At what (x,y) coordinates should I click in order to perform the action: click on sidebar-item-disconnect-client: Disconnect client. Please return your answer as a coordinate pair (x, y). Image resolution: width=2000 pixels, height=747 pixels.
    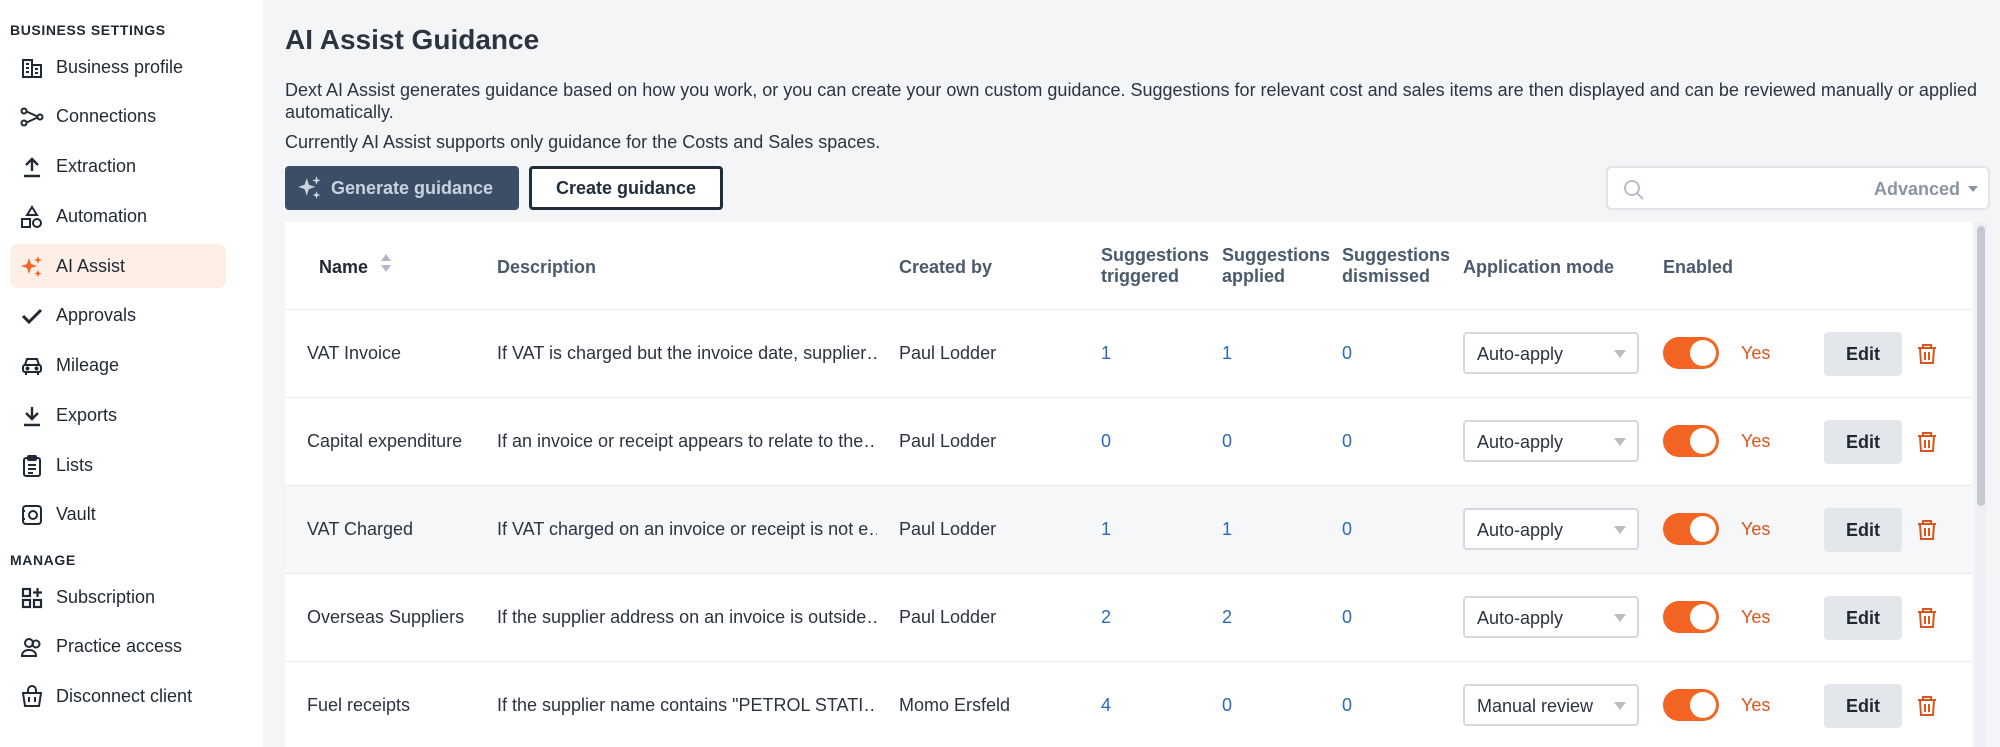
    Looking at the image, I should click on (118, 696).